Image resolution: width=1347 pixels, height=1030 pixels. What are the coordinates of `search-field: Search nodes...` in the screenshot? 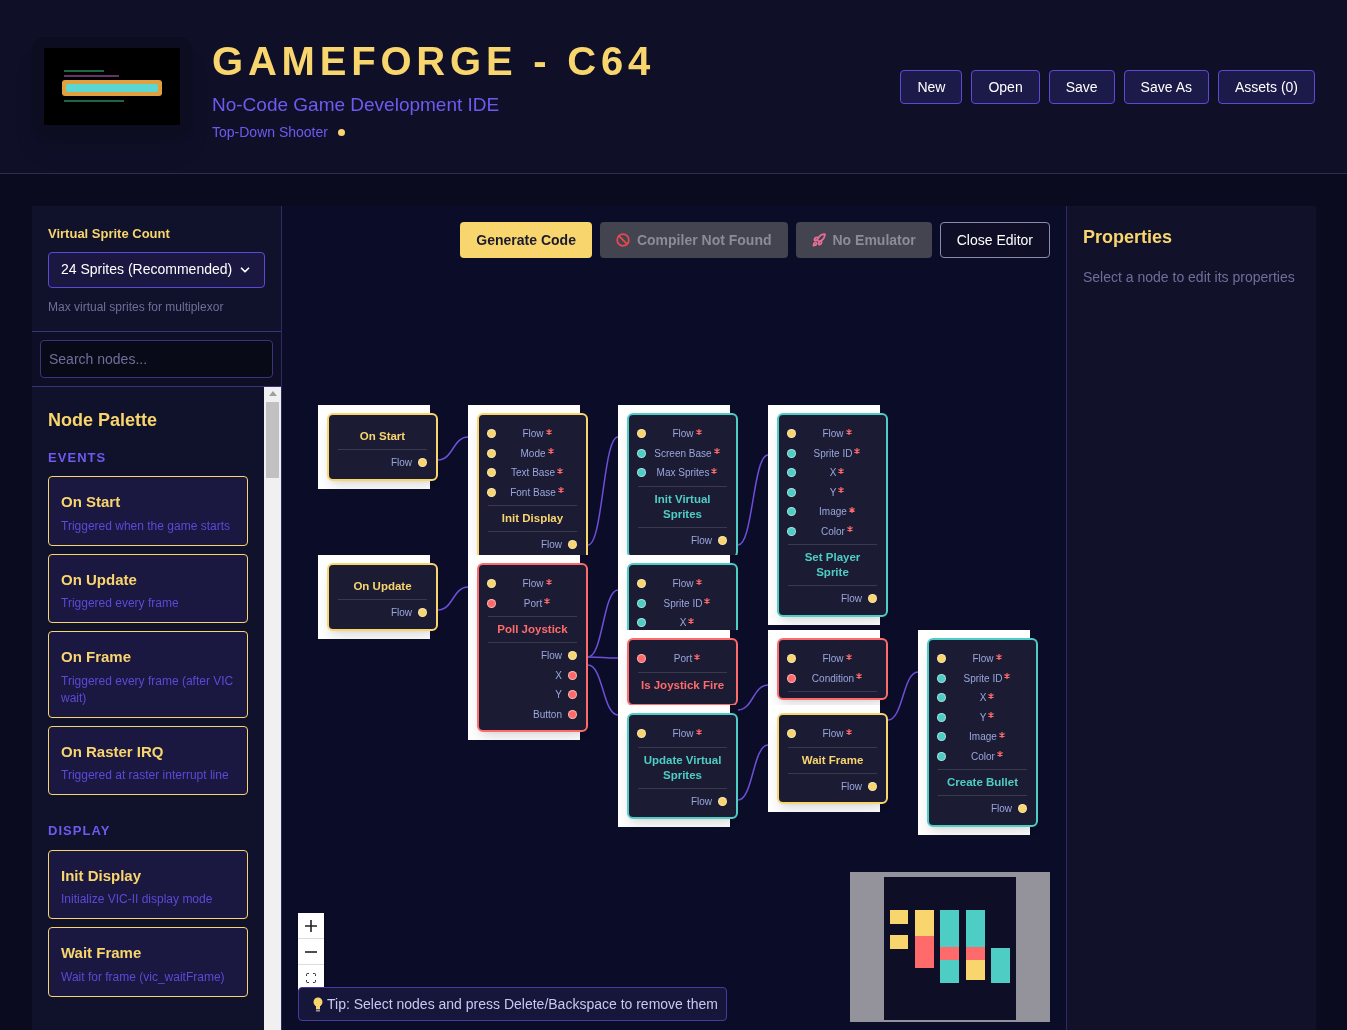 It's located at (156, 358).